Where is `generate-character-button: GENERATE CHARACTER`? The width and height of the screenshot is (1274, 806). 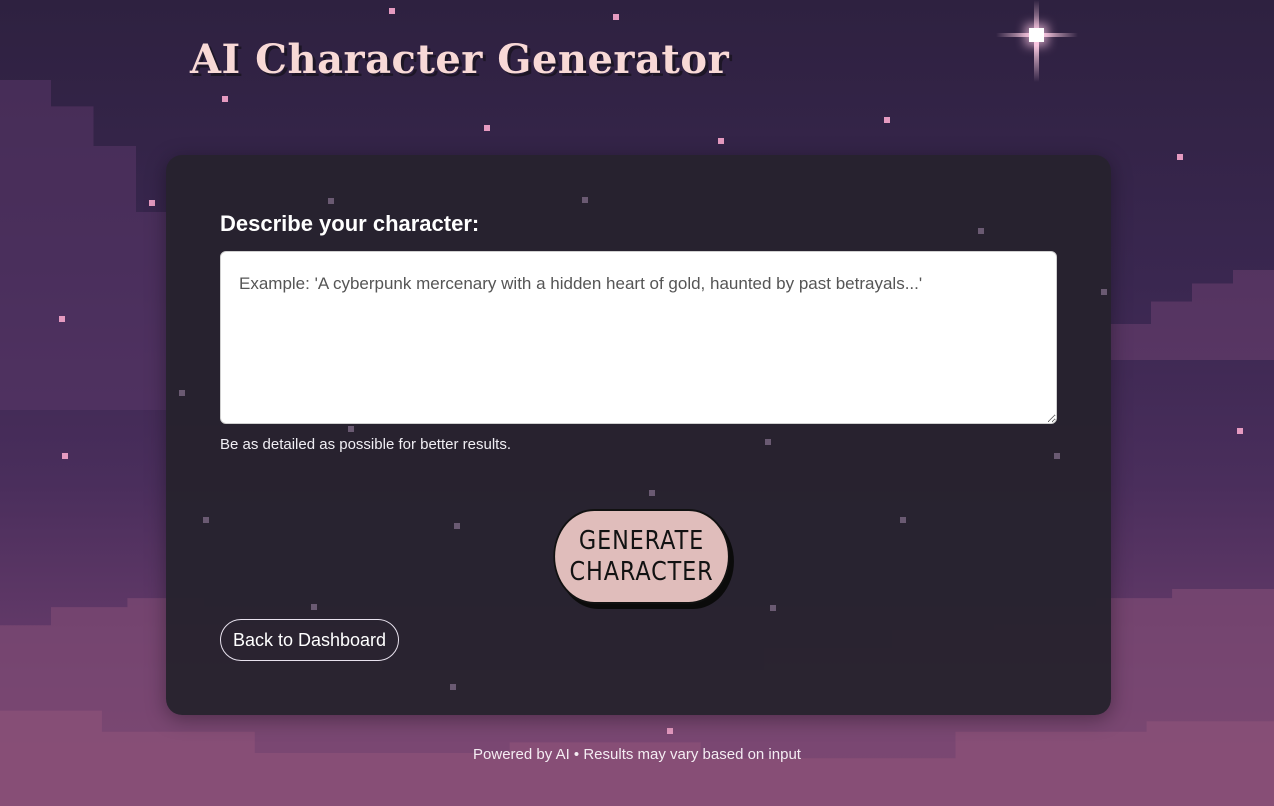 generate-character-button: GENERATE CHARACTER is located at coordinates (641, 556).